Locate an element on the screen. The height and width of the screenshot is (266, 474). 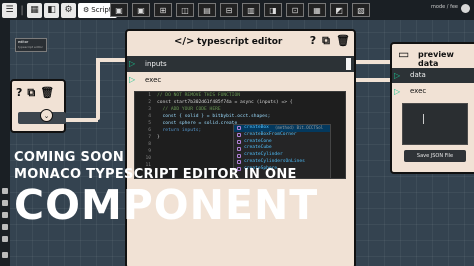
settings-icon is located at coordinates (5, 191).